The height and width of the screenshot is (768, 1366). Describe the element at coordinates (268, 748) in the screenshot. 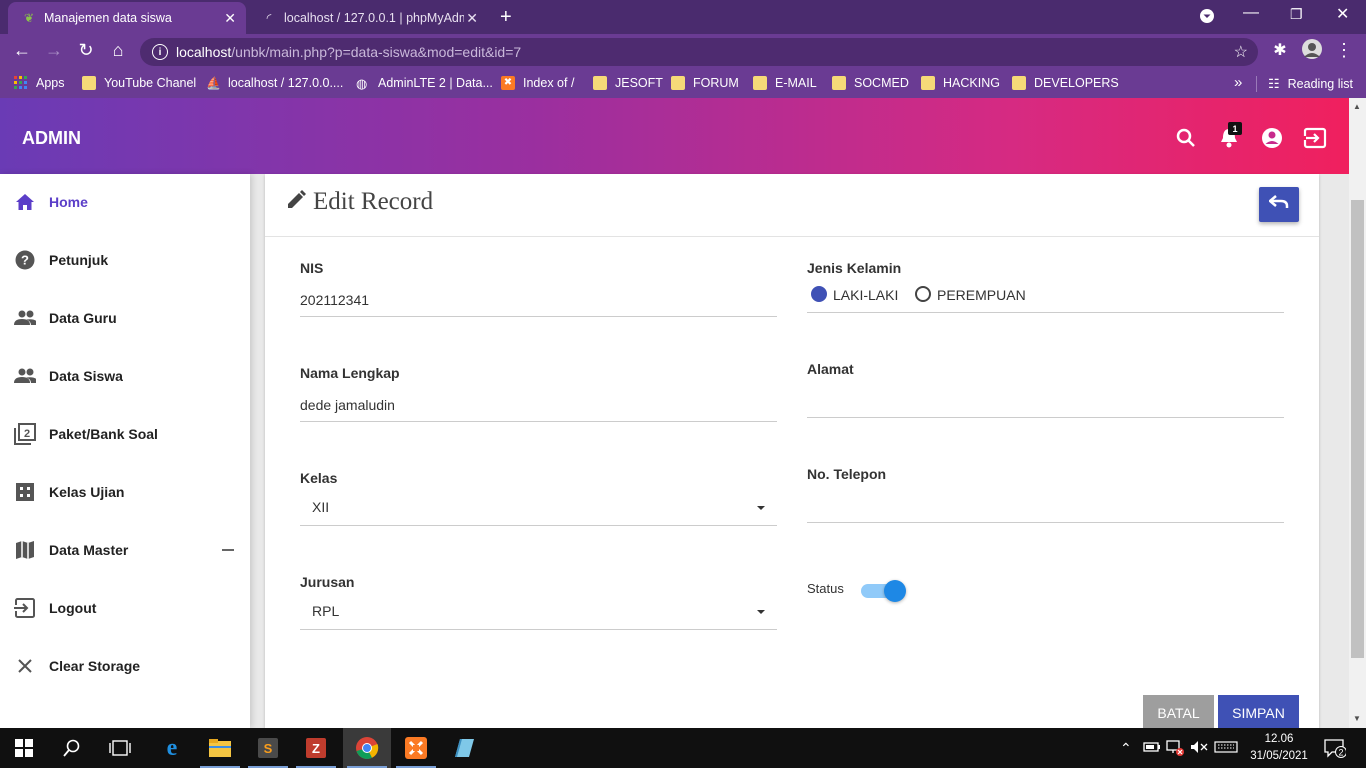

I see `sublime-text-icon: S` at that location.